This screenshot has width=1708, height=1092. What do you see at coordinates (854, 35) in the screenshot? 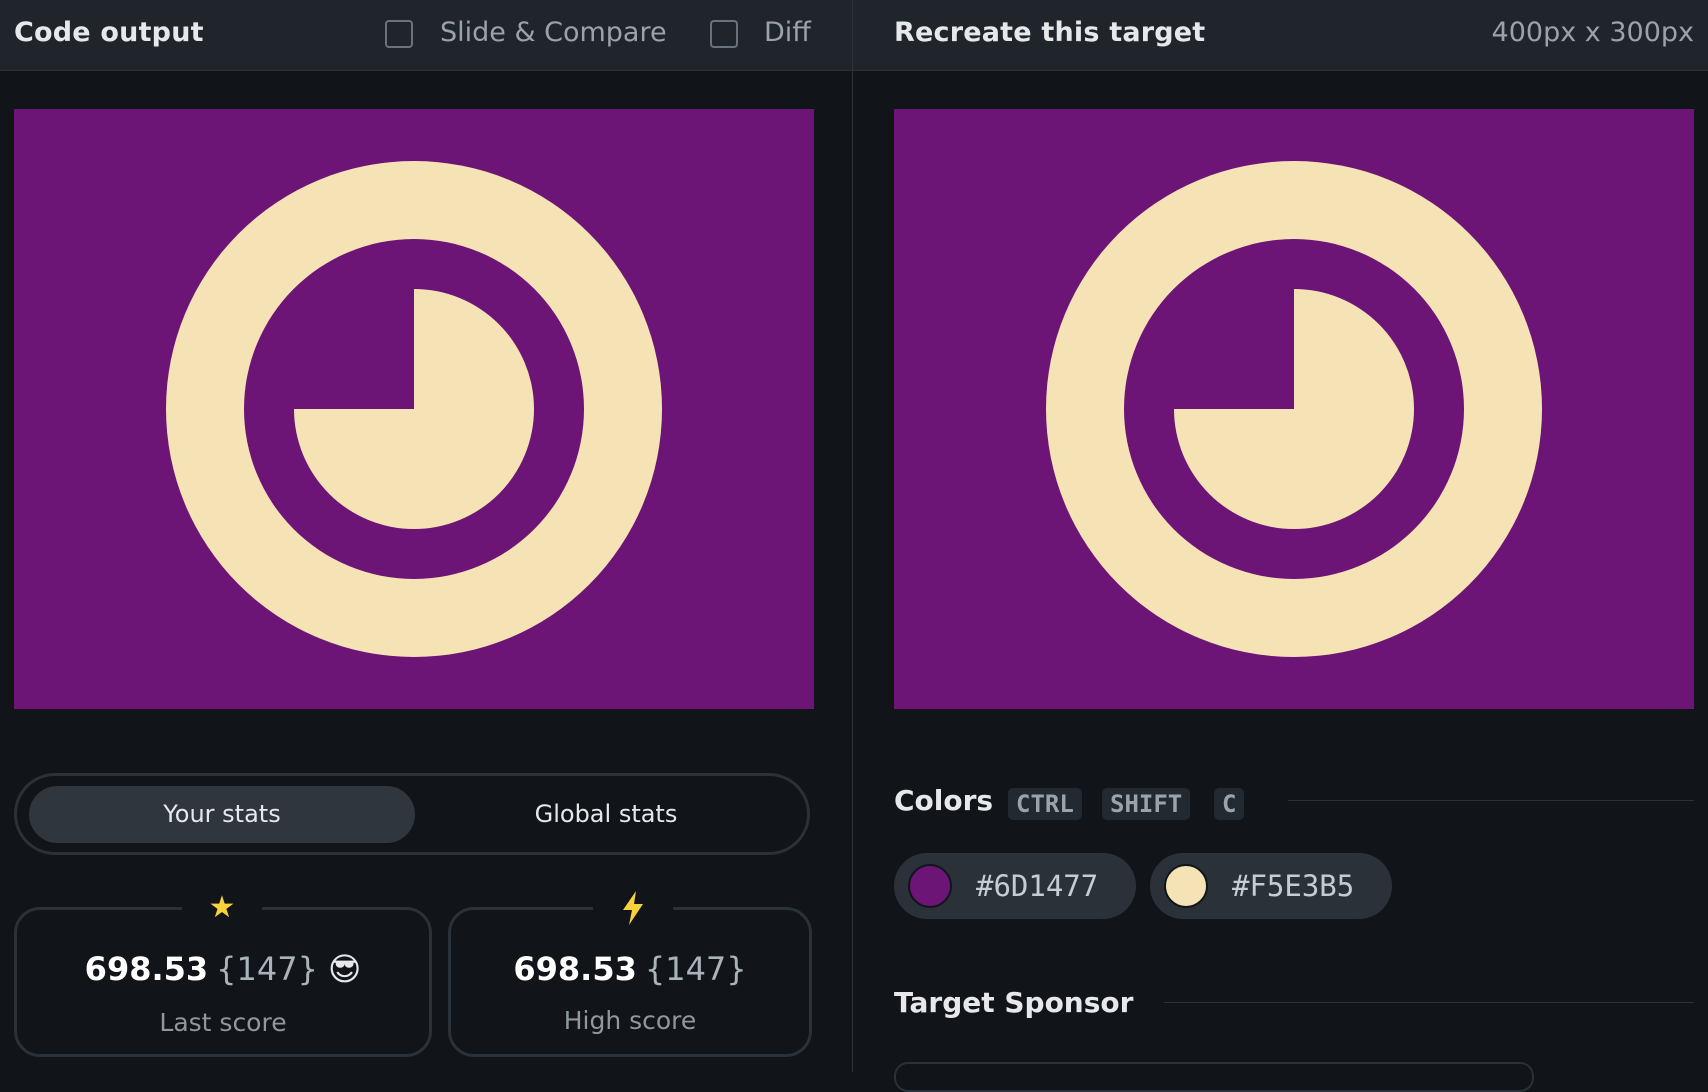
I see `top-bar` at bounding box center [854, 35].